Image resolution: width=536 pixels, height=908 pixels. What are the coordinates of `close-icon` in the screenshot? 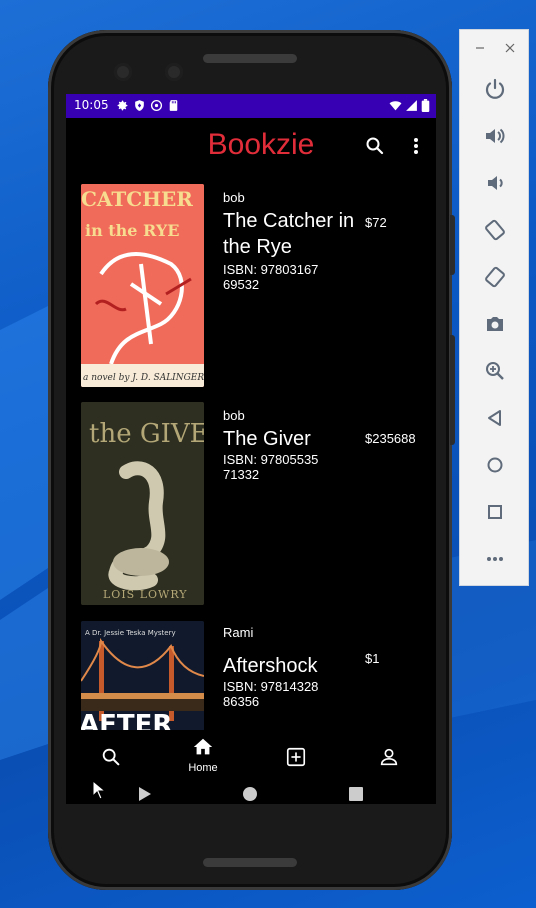 It's located at (510, 48).